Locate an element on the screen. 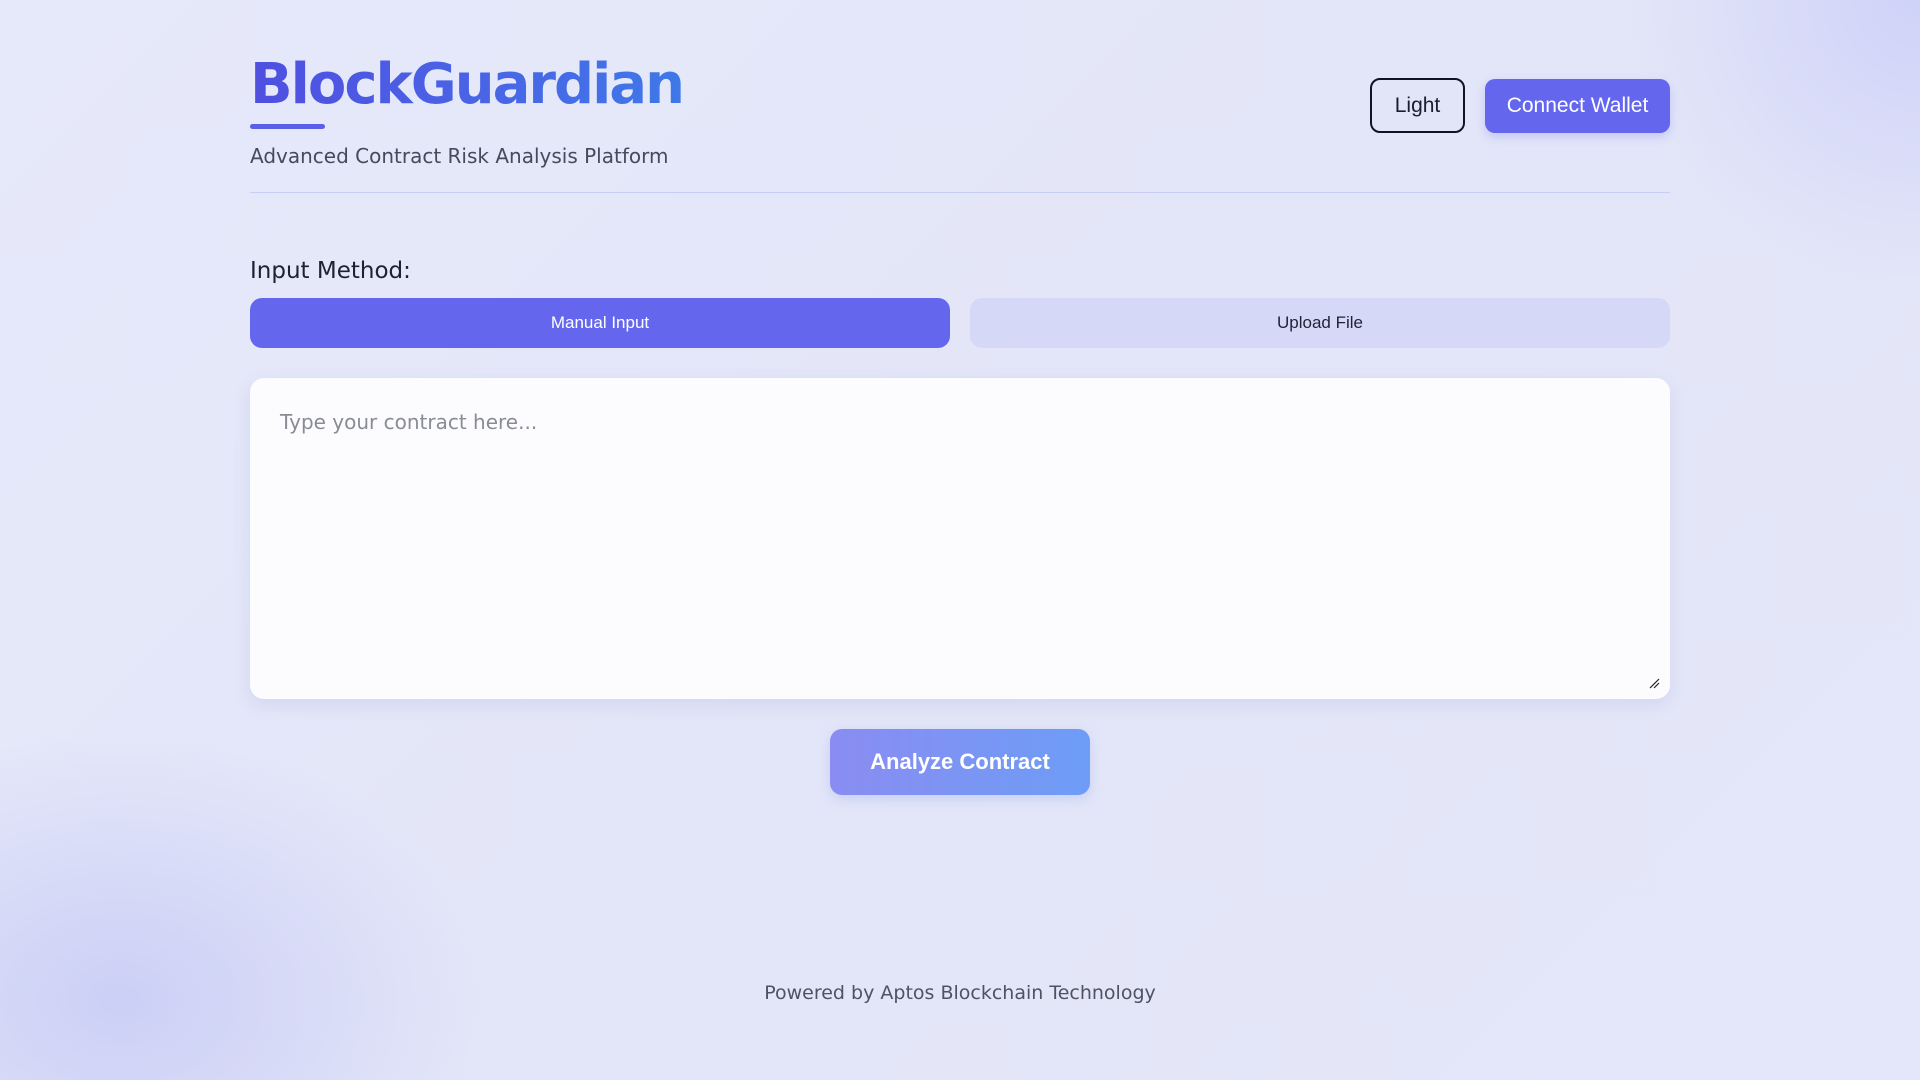 The height and width of the screenshot is (1080, 1920). header-actions: Light Connect Wallet is located at coordinates (1520, 105).